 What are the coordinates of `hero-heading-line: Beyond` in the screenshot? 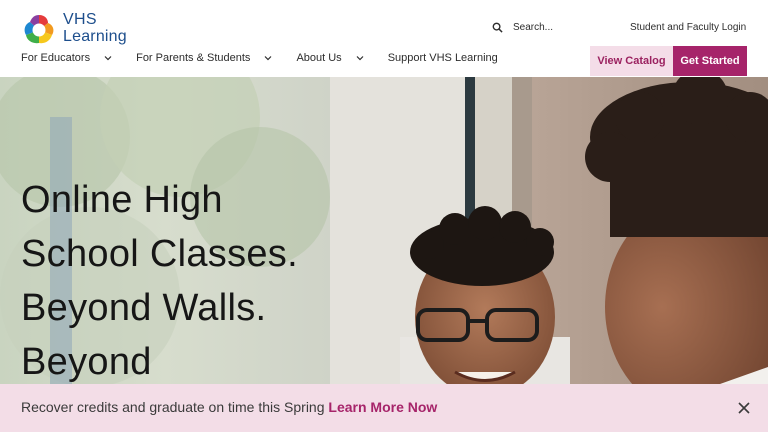 It's located at (86, 362).